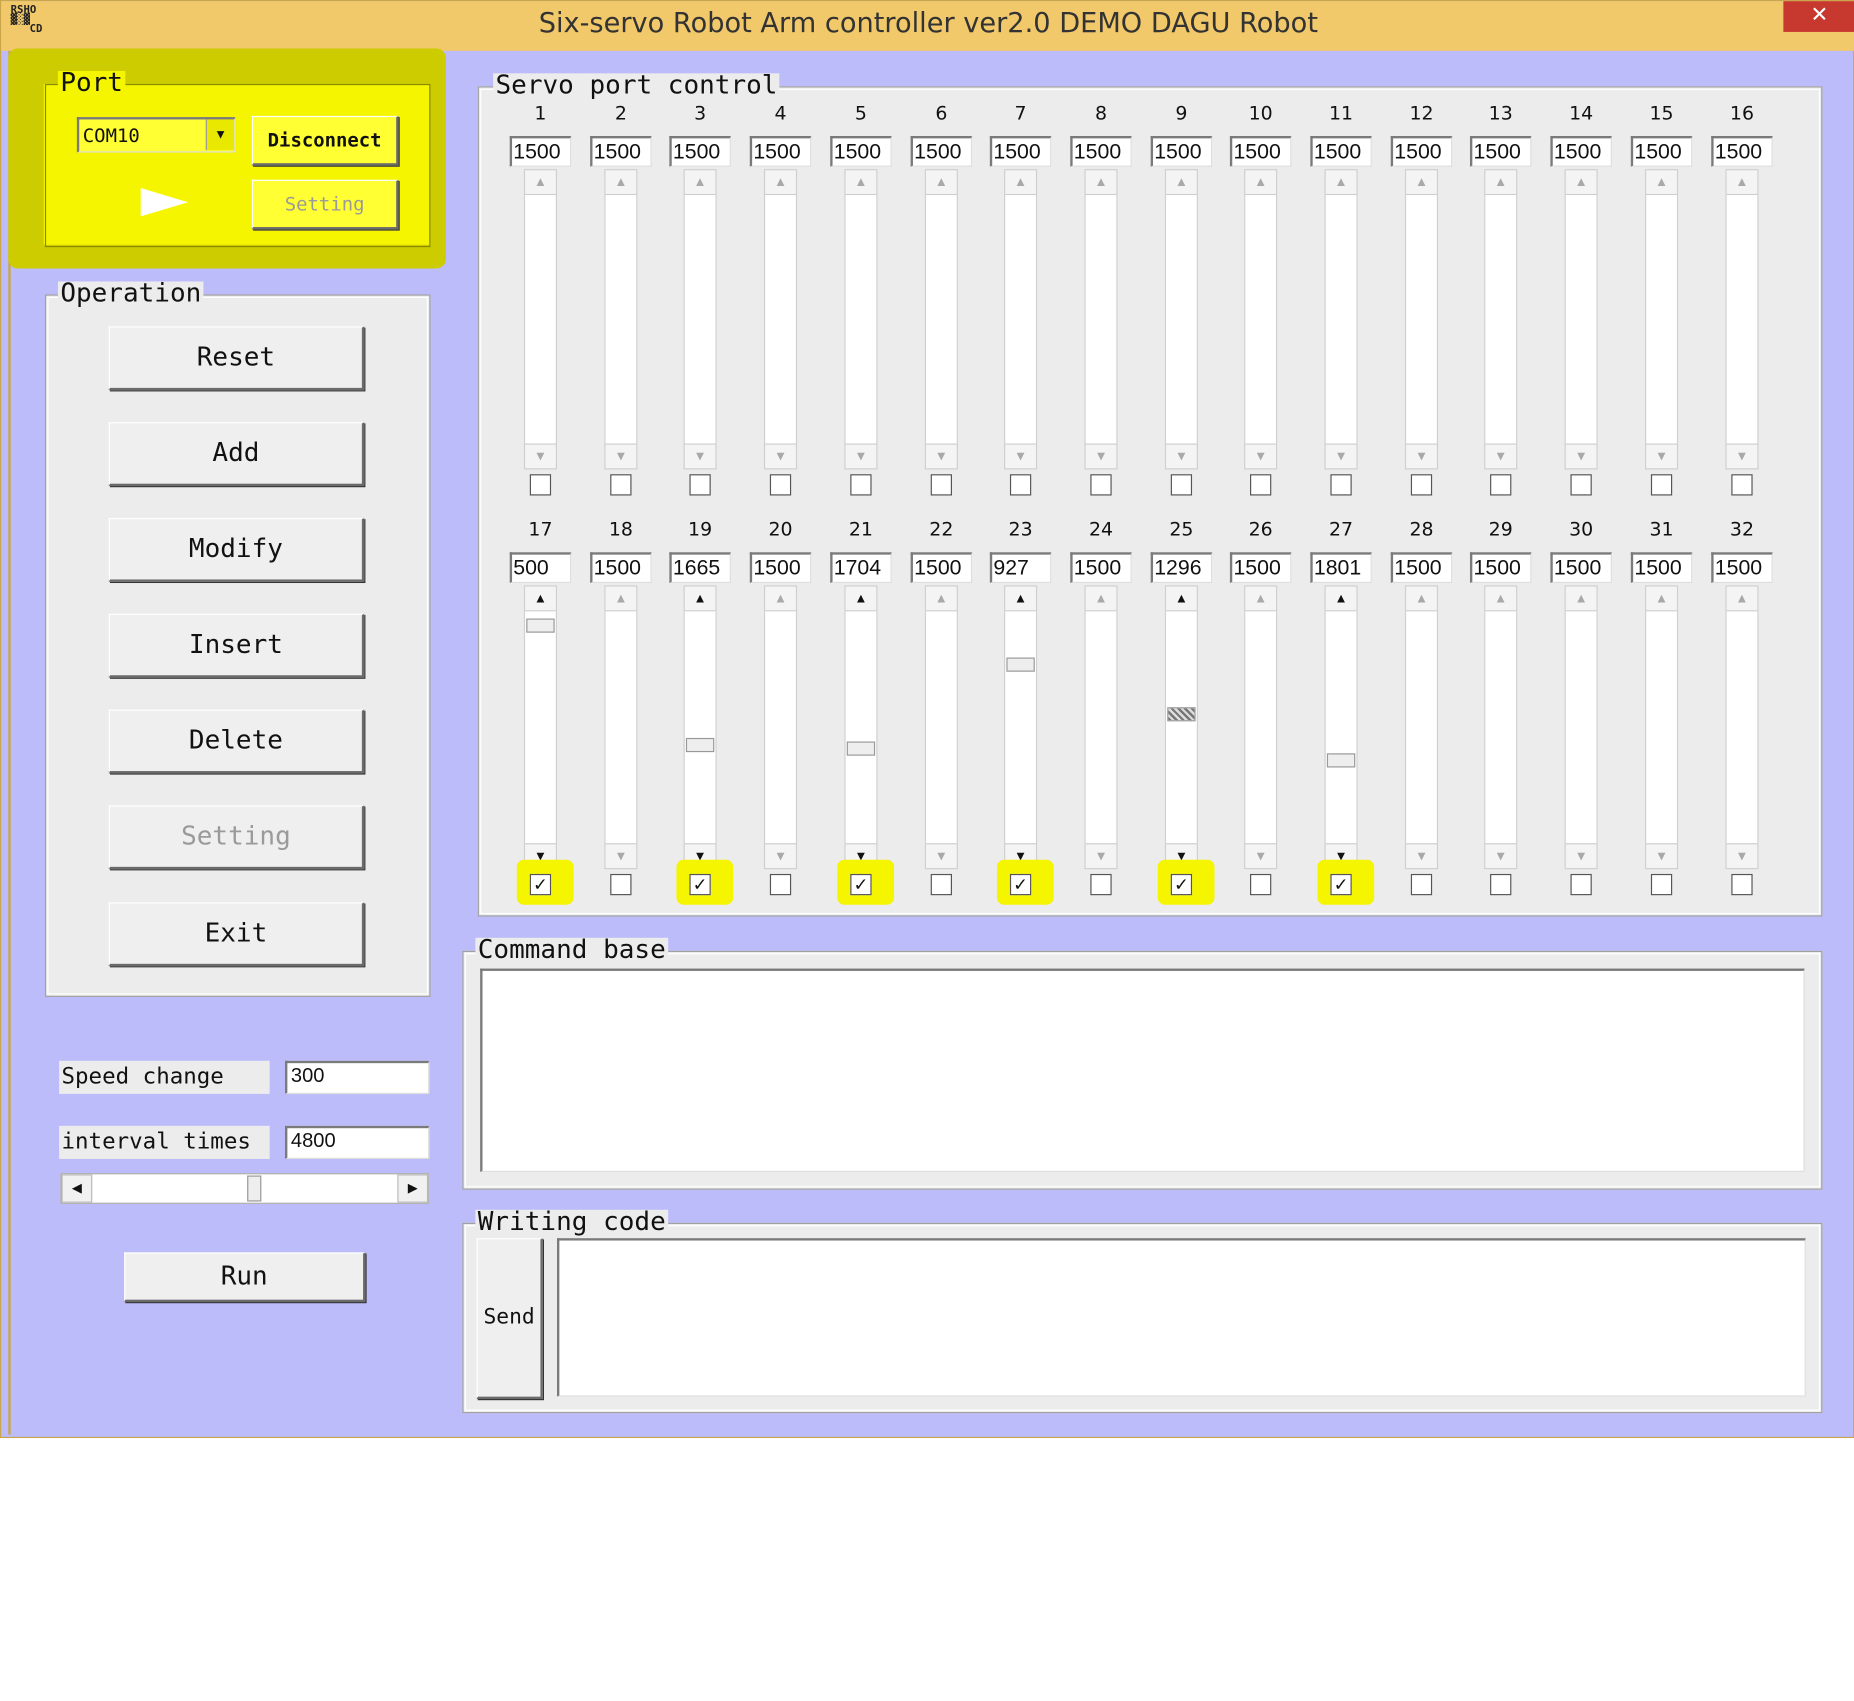 The image size is (1854, 1701). What do you see at coordinates (1421, 319) in the screenshot?
I see `servo-slider-12: ▲ ▼` at bounding box center [1421, 319].